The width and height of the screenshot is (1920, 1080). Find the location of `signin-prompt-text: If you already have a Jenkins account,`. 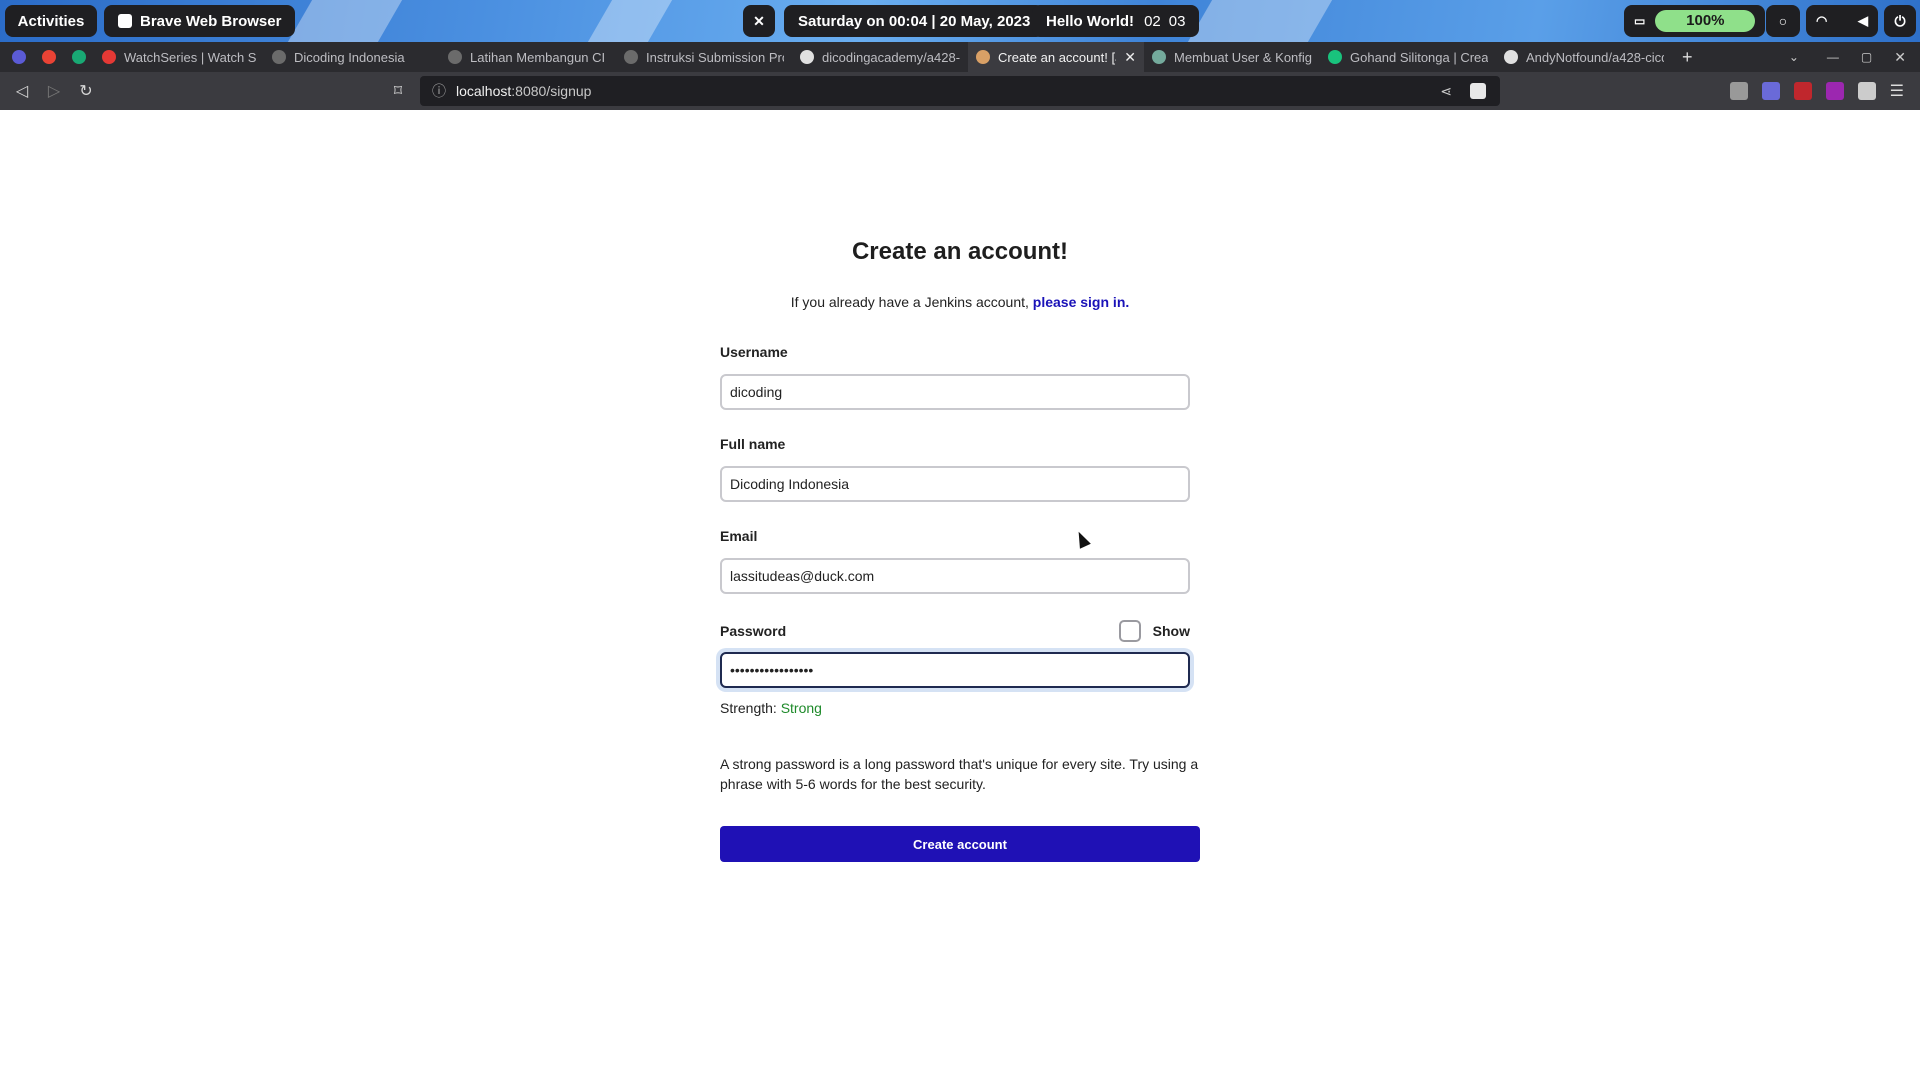

signin-prompt-text: If you already have a Jenkins account, is located at coordinates (911, 302).